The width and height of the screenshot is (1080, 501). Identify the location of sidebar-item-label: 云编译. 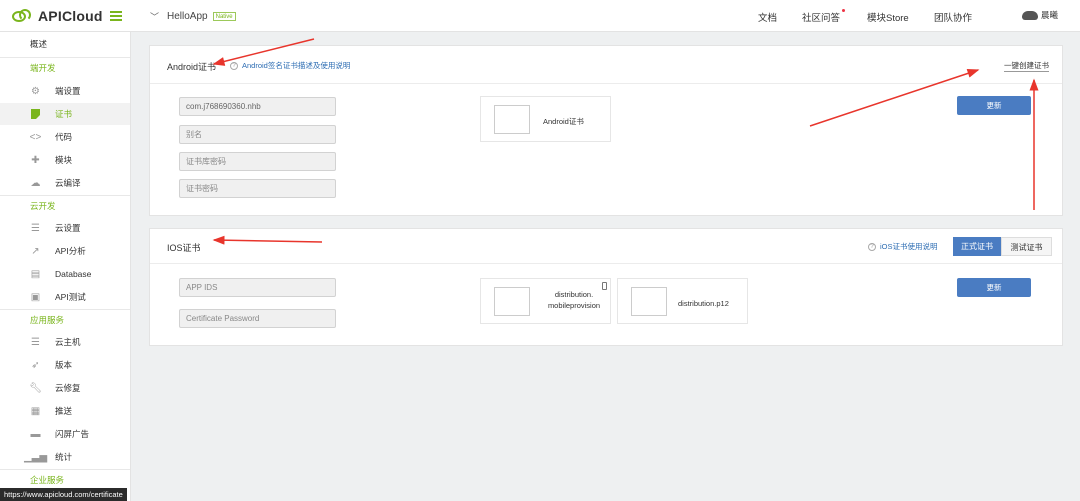
(68, 183).